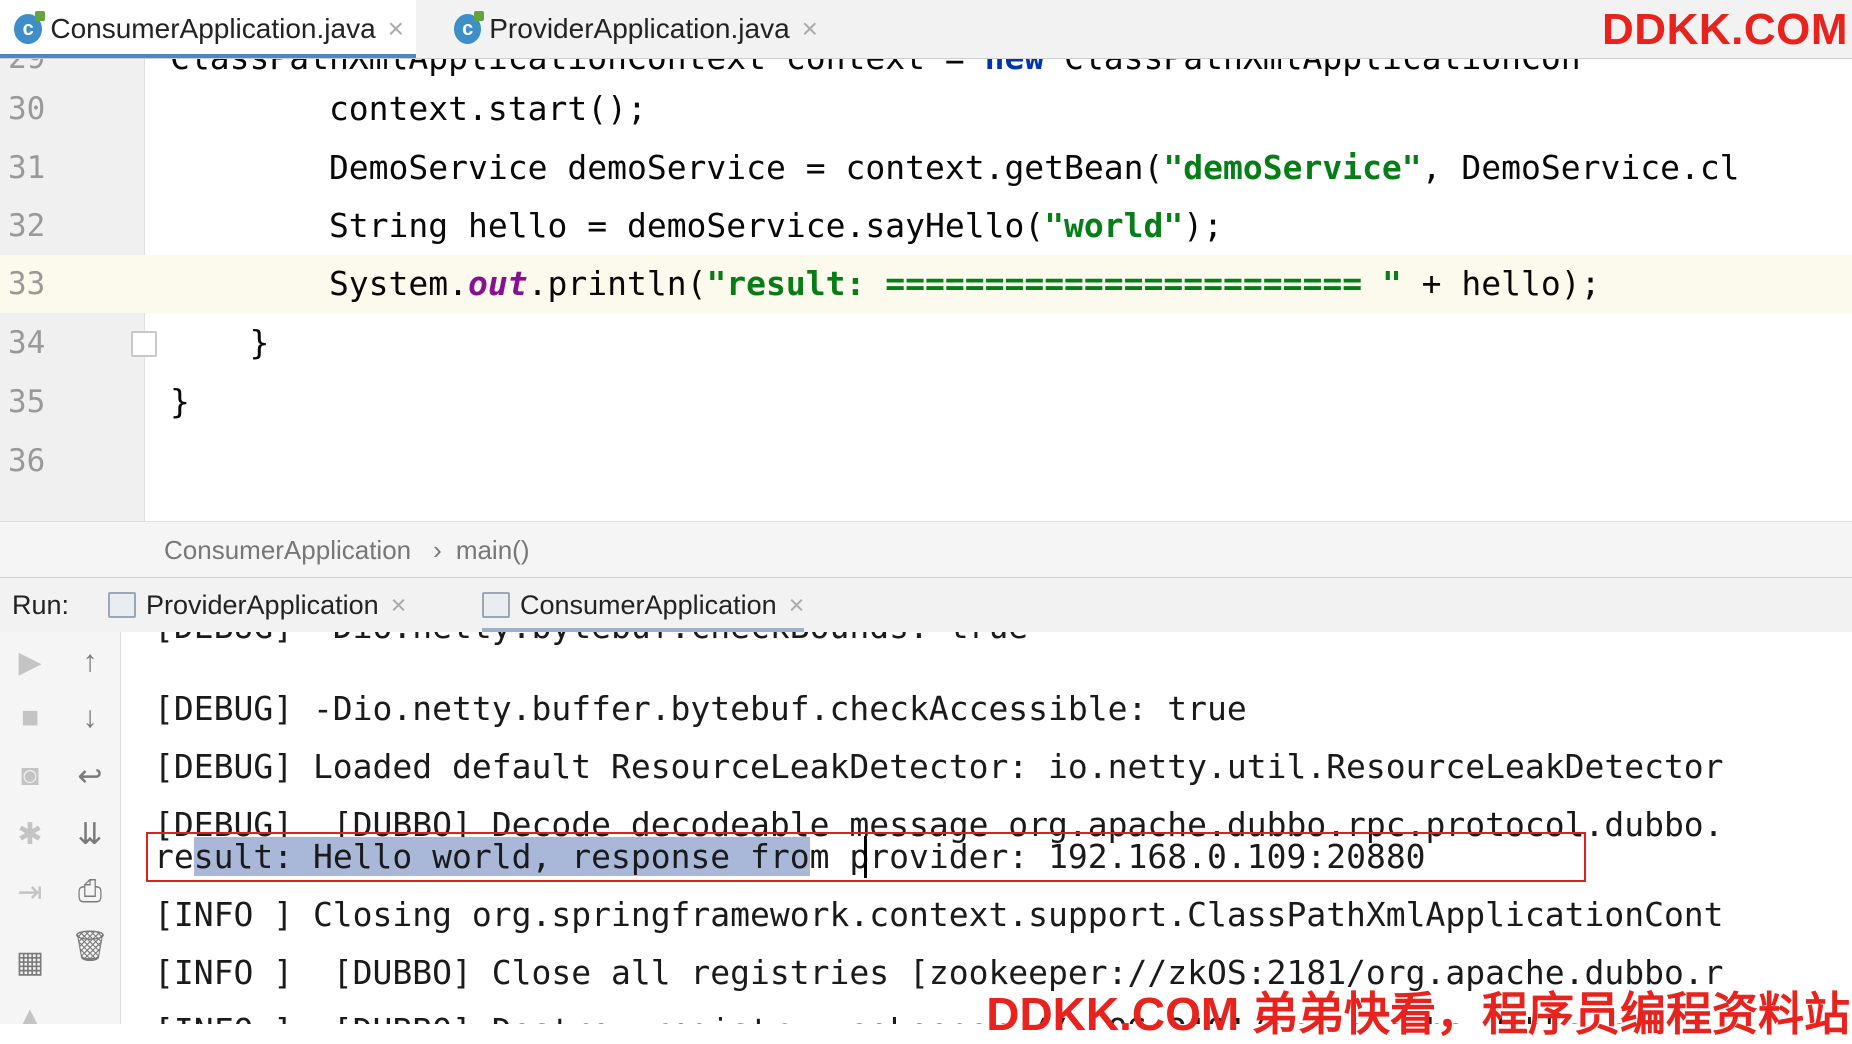 This screenshot has height=1044, width=1852. Describe the element at coordinates (30, 962) in the screenshot. I see `layout-icon: ▦` at that location.